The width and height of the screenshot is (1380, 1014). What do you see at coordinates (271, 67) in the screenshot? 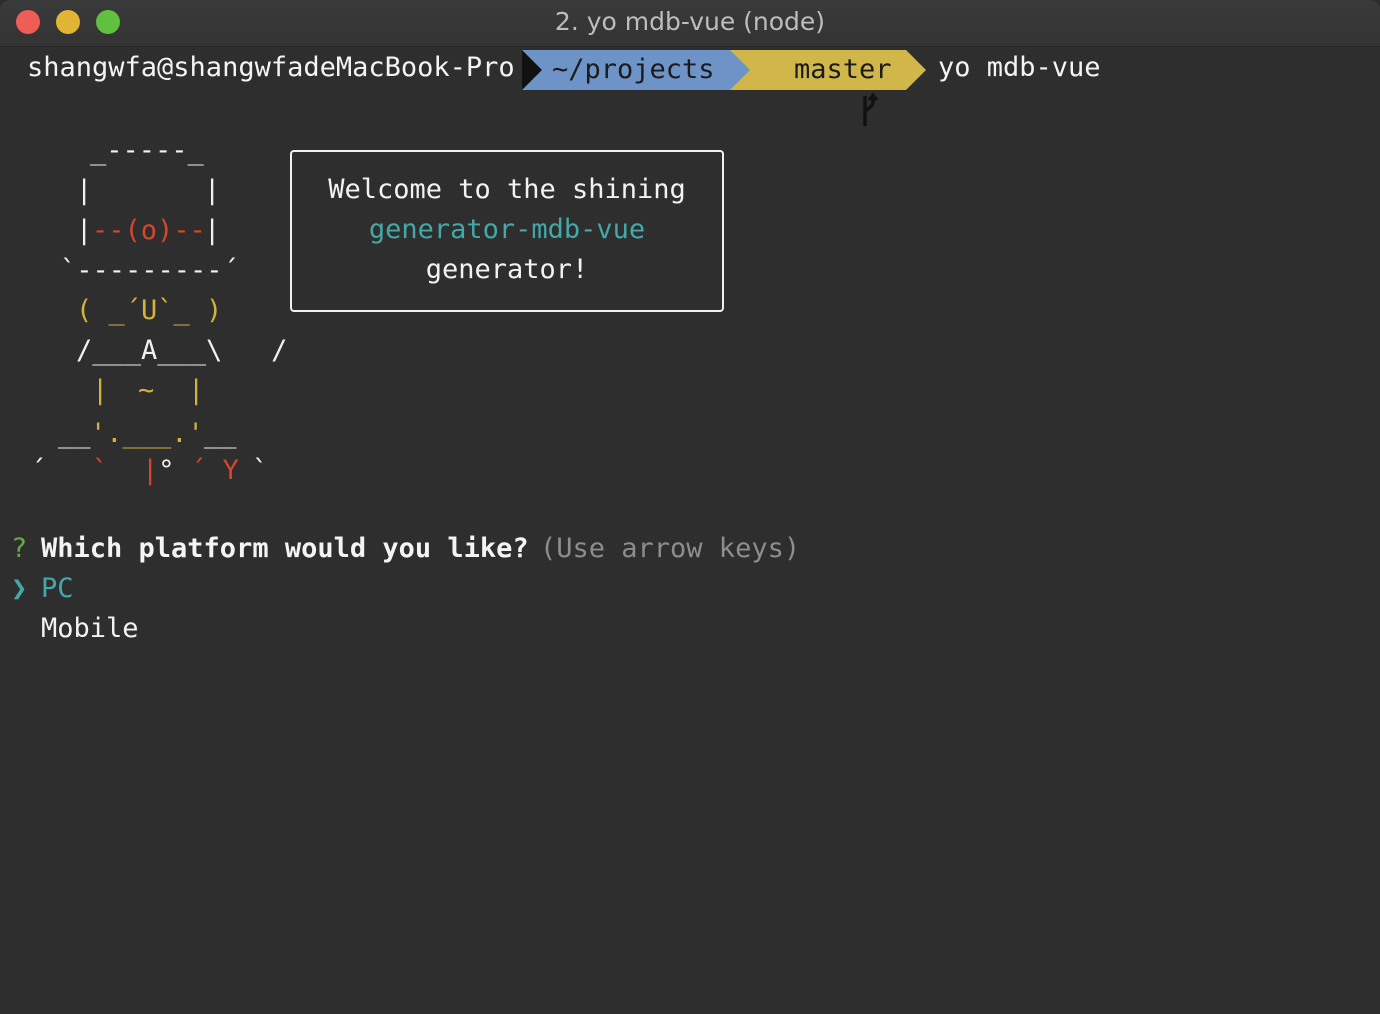
I see `prompt-user-host: shangwfa@shangwfadeMacBook-Pro` at bounding box center [271, 67].